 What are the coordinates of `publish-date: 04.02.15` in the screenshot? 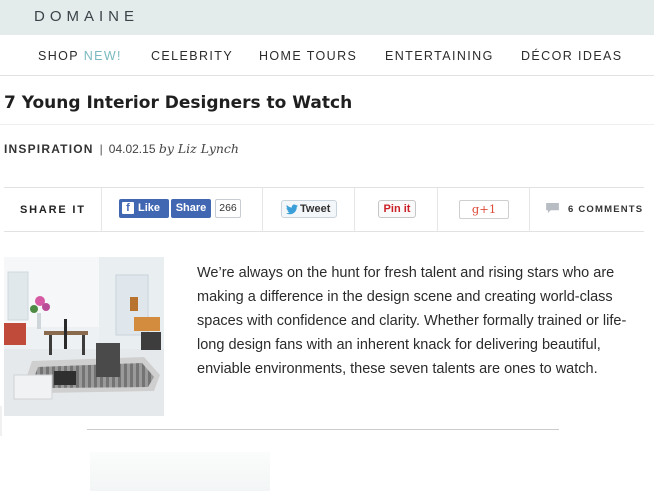 It's located at (132, 149).